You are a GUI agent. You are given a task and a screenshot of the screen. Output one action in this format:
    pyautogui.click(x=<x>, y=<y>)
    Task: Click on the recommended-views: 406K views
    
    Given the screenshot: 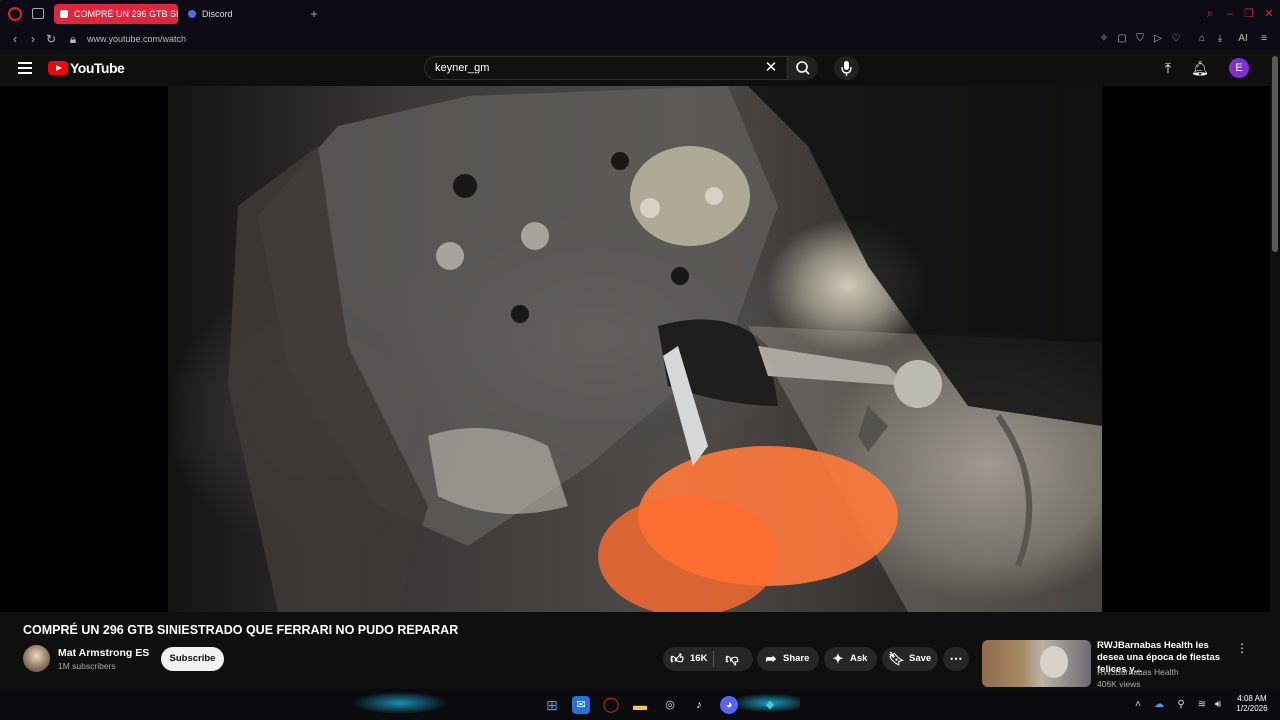 What is the action you would take?
    pyautogui.click(x=1119, y=684)
    